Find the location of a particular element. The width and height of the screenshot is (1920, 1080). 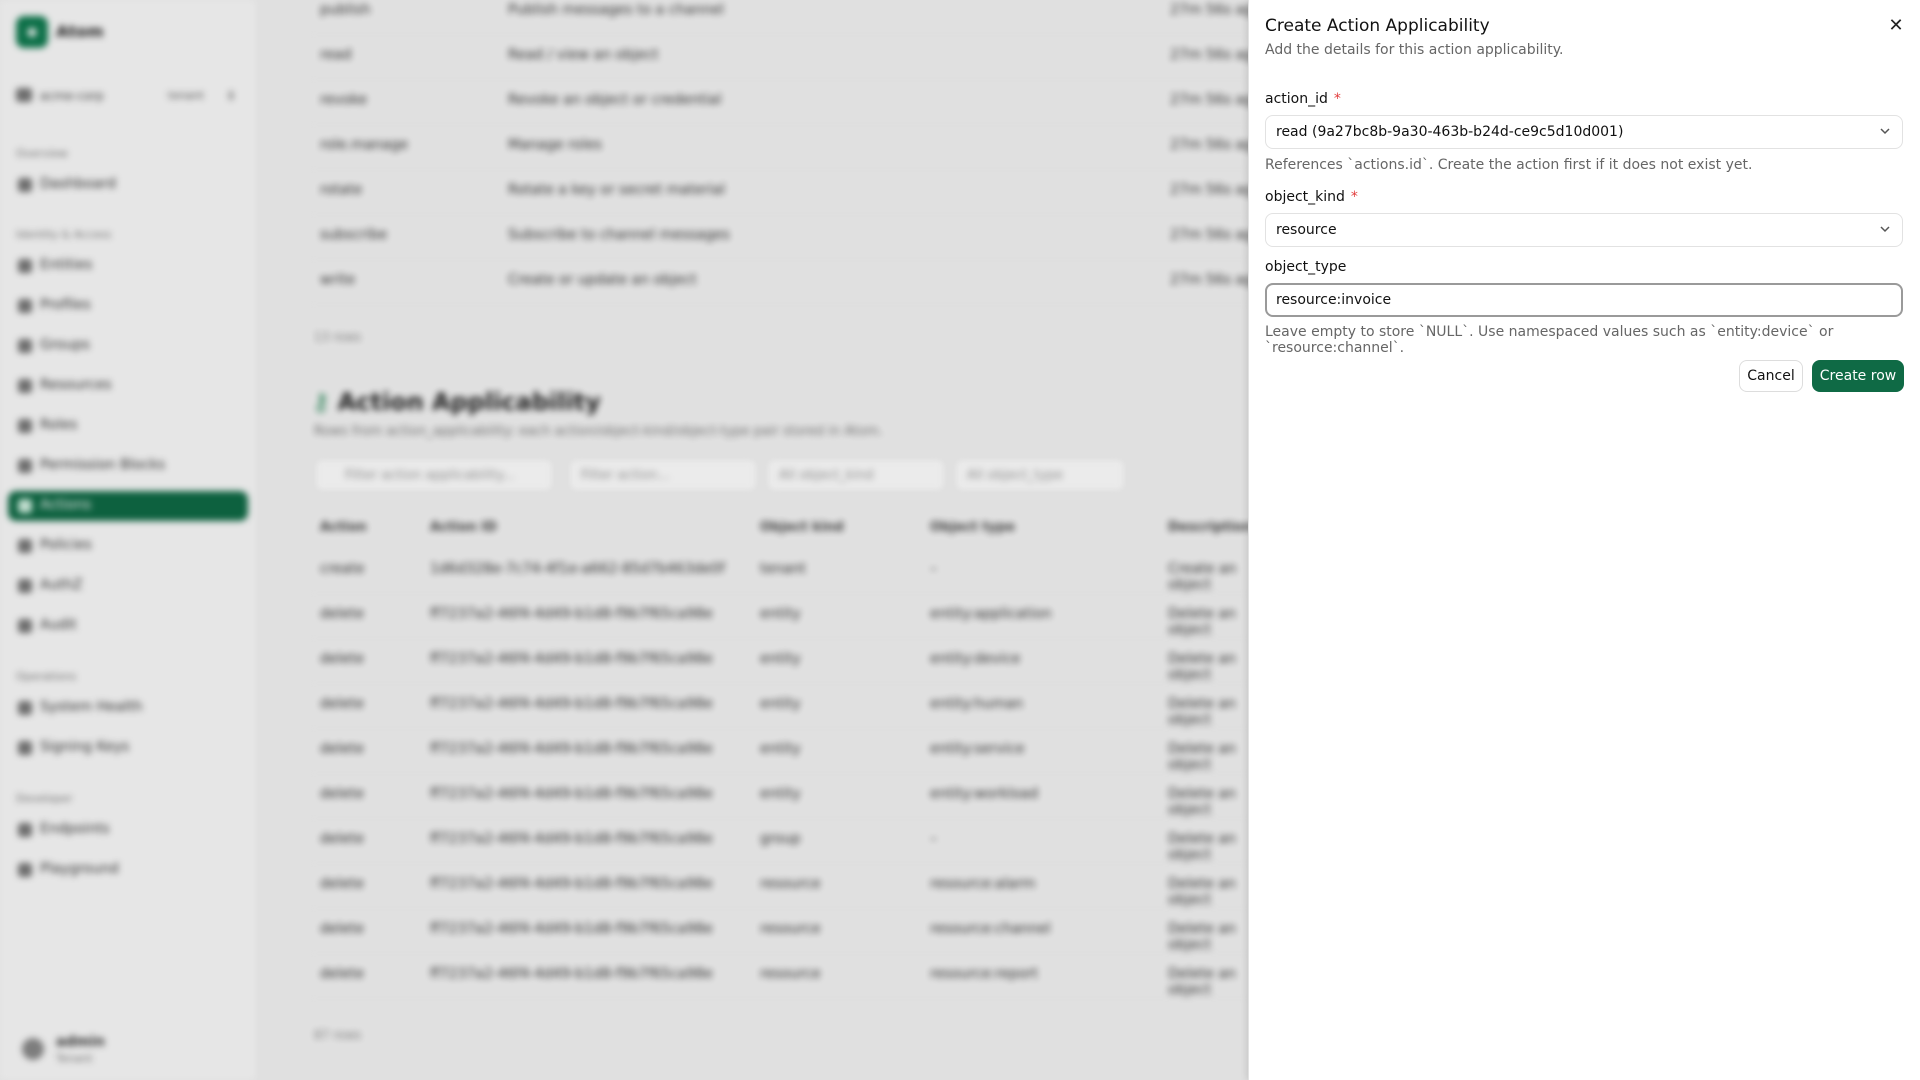

object-kind-label: object_kind * is located at coordinates (1311, 197).